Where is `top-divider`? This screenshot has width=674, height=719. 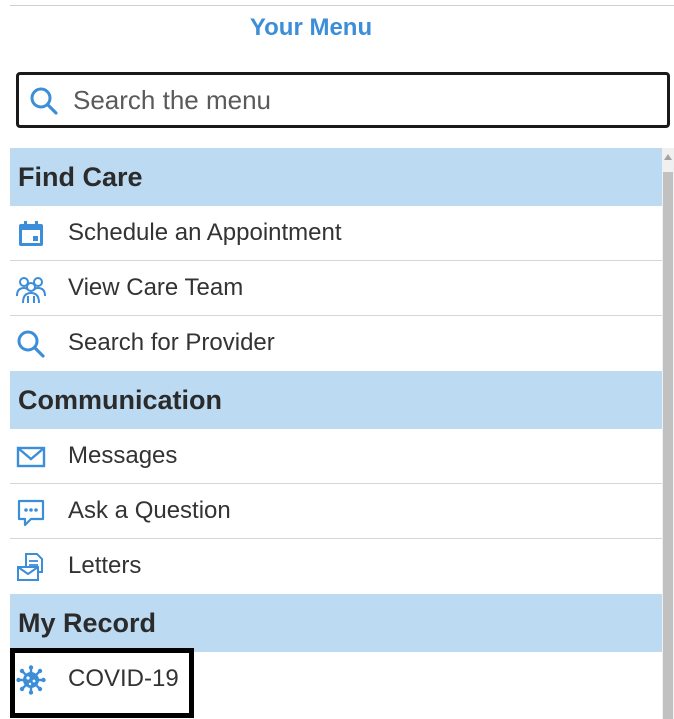 top-divider is located at coordinates (342, 5).